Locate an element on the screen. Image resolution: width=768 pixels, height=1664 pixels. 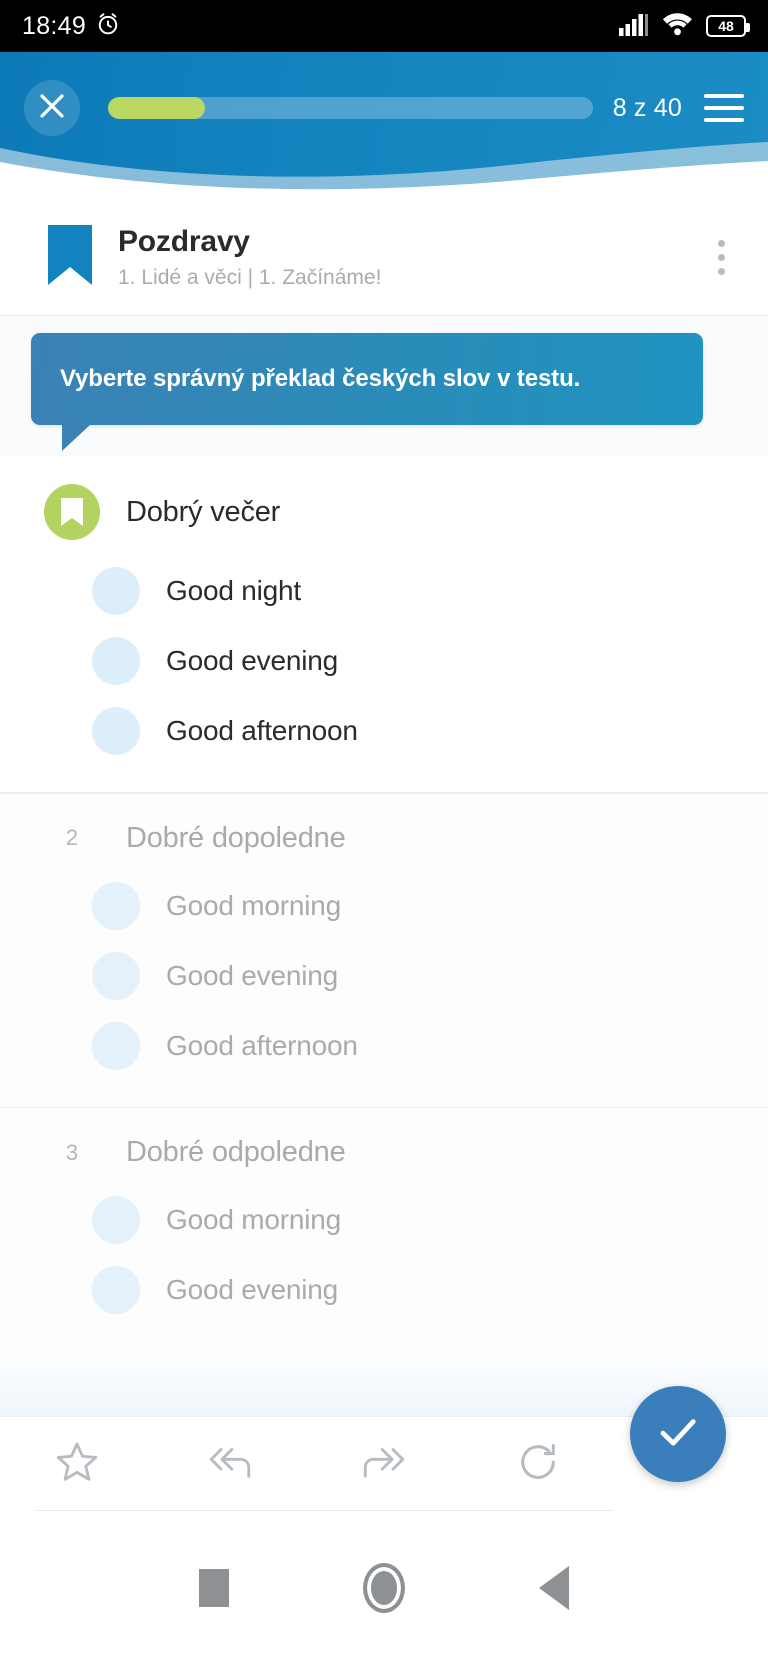
battery-indicator: 48 is located at coordinates (728, 26).